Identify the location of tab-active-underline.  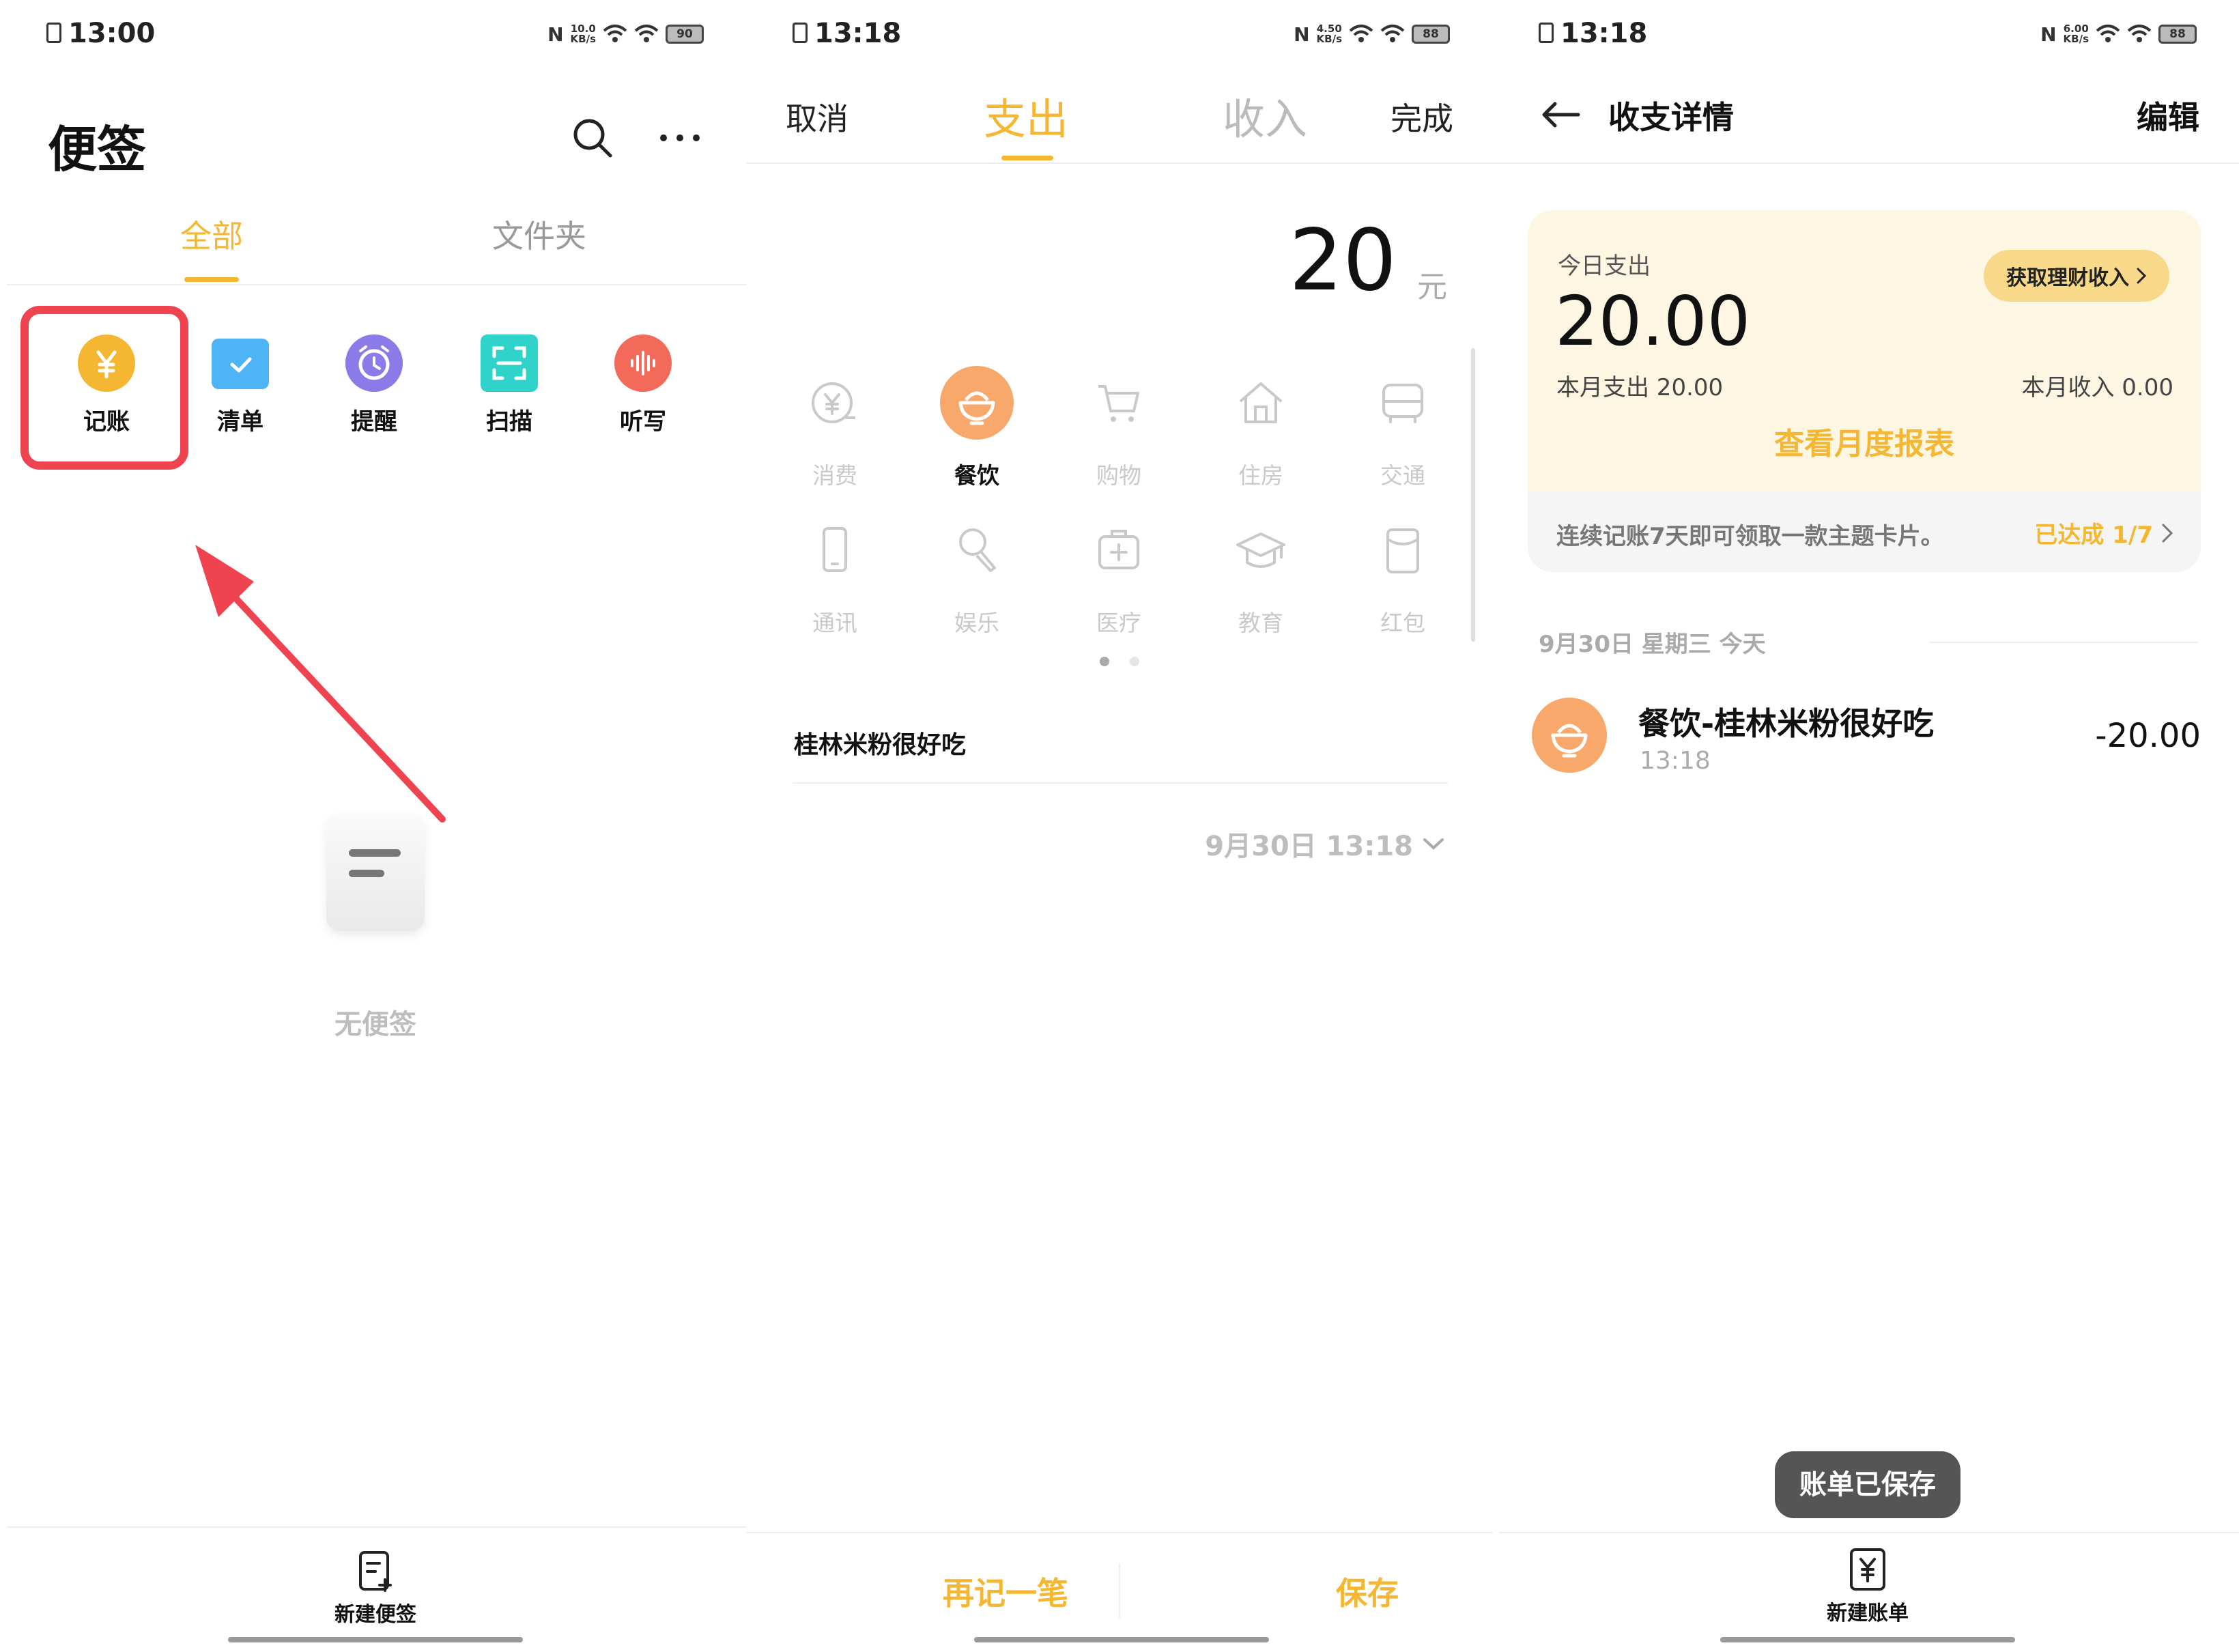
(1027, 158).